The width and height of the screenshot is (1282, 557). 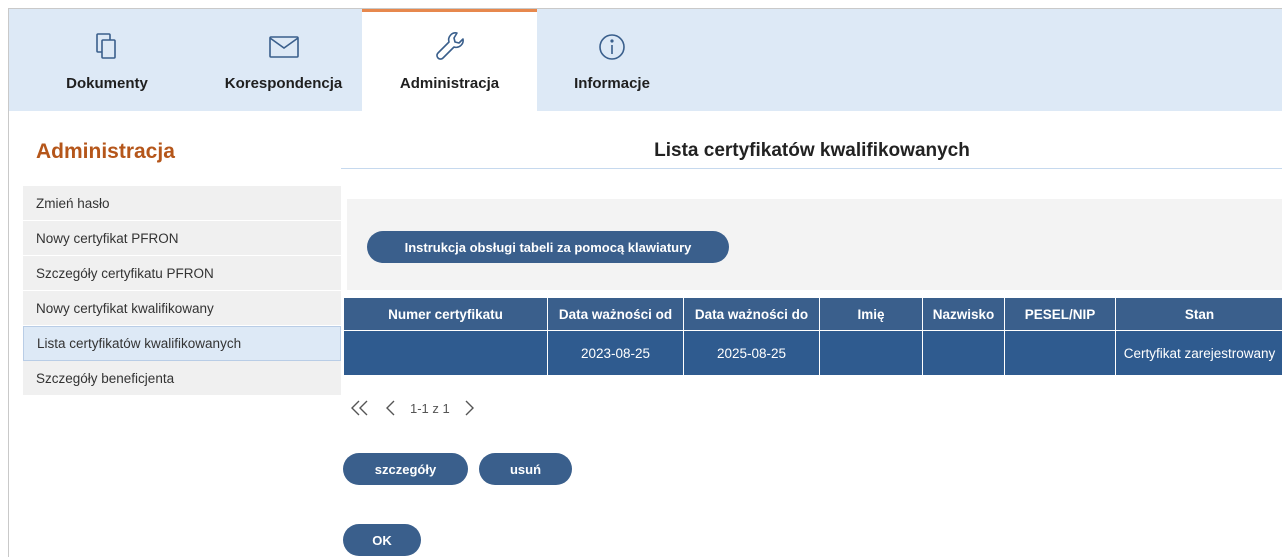 What do you see at coordinates (615, 314) in the screenshot?
I see `column-header-data-od: Data ważności od` at bounding box center [615, 314].